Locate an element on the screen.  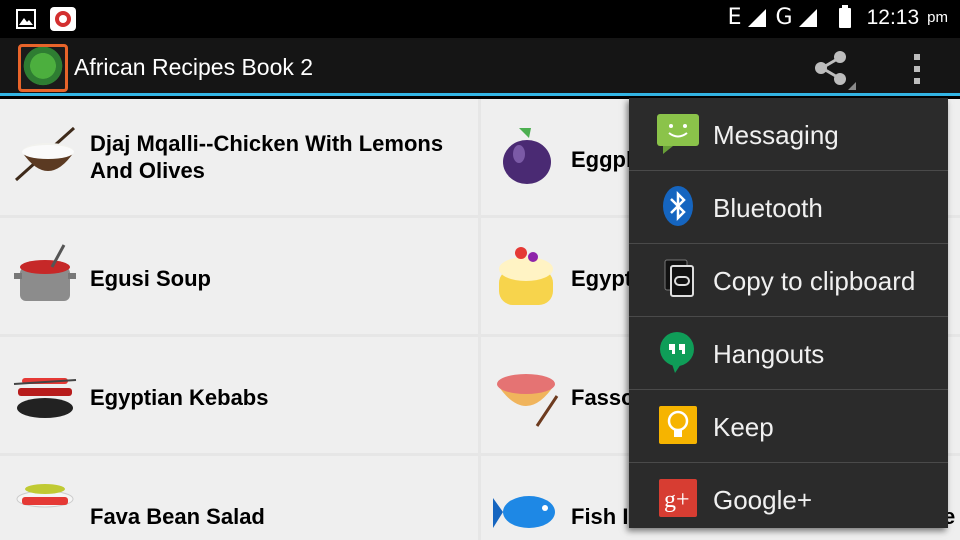
gallery-icon is located at coordinates (26, 19).